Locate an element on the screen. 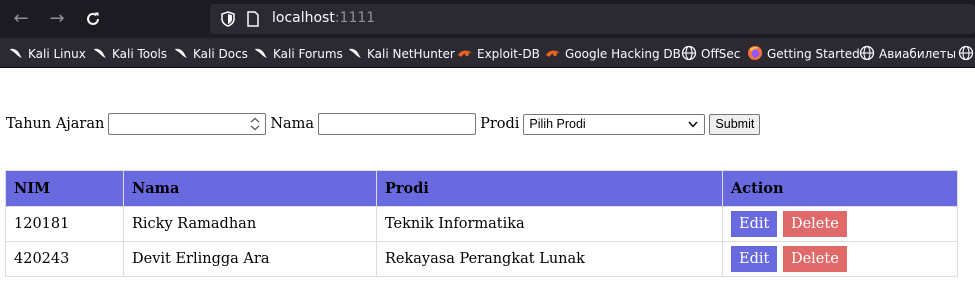 This screenshot has height=304, width=975. bookmark-label: OffSec is located at coordinates (721, 54).